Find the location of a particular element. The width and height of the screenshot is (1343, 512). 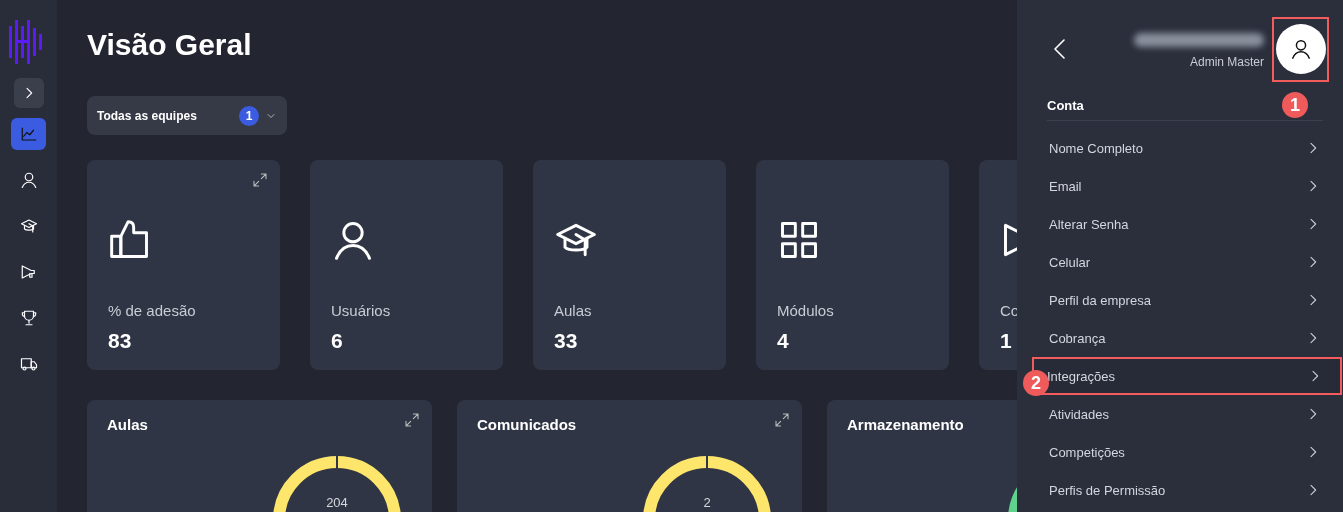

graduation-cap-icon is located at coordinates (28, 226).